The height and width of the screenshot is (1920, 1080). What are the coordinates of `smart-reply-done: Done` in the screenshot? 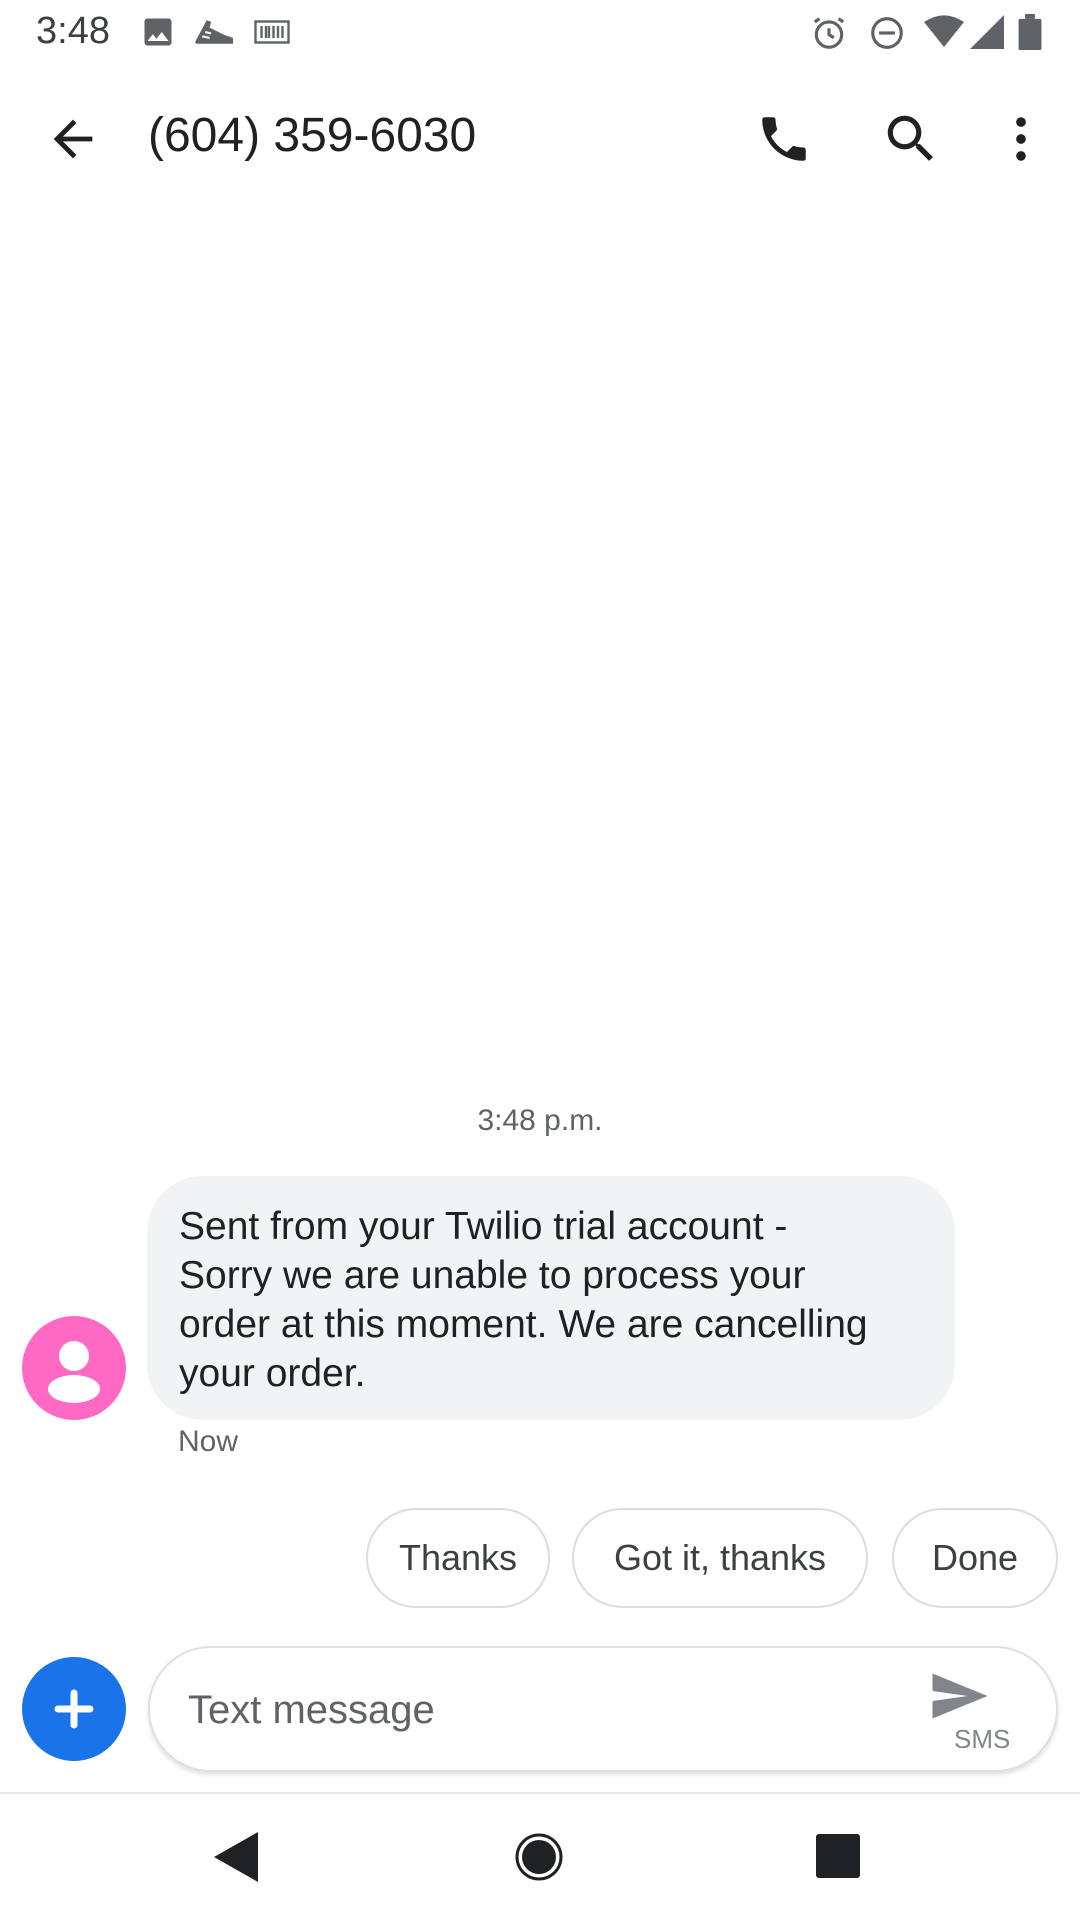 It's located at (975, 1558).